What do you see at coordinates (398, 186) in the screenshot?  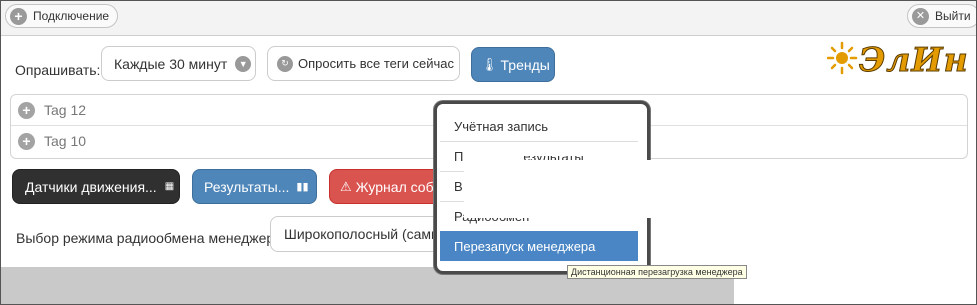 I see `event-log-label: Журнал собы` at bounding box center [398, 186].